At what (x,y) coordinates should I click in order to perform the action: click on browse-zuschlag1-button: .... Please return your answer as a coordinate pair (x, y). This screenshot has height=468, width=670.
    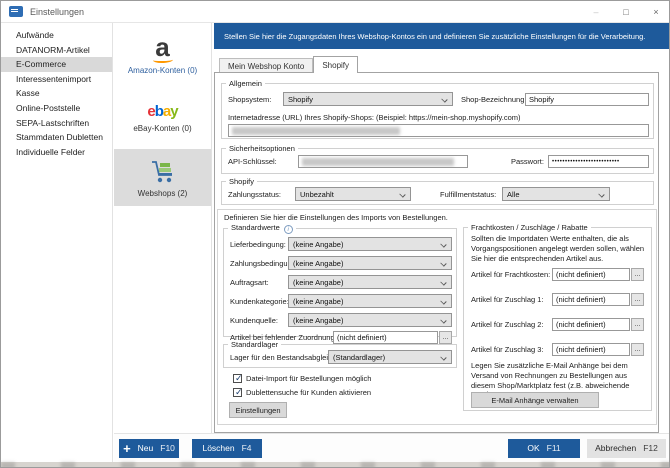
    Looking at the image, I should click on (637, 299).